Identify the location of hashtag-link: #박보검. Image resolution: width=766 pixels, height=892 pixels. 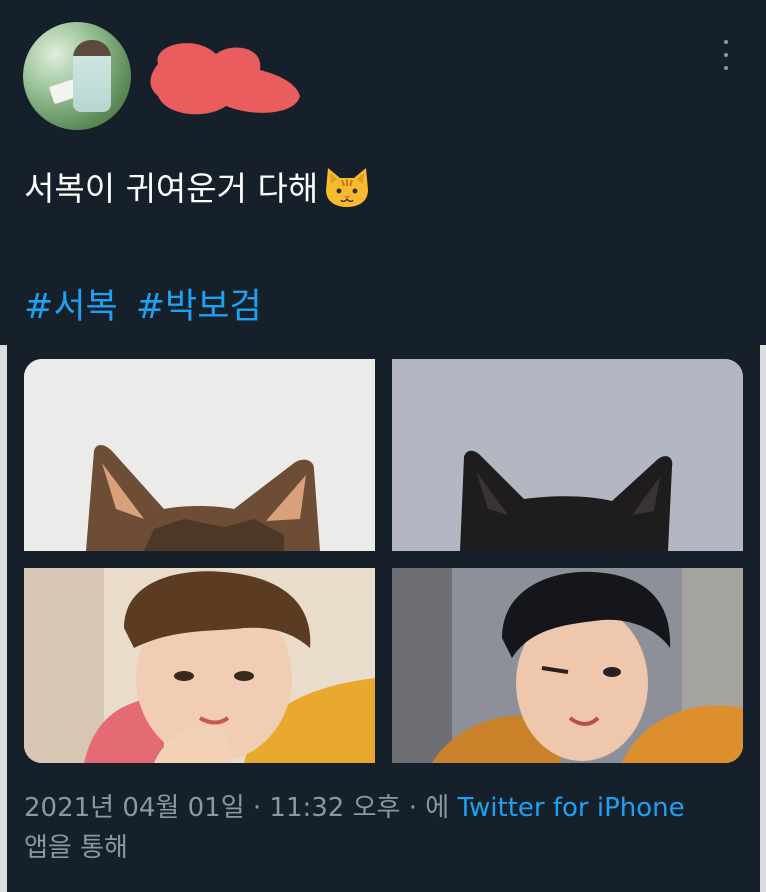
(199, 303).